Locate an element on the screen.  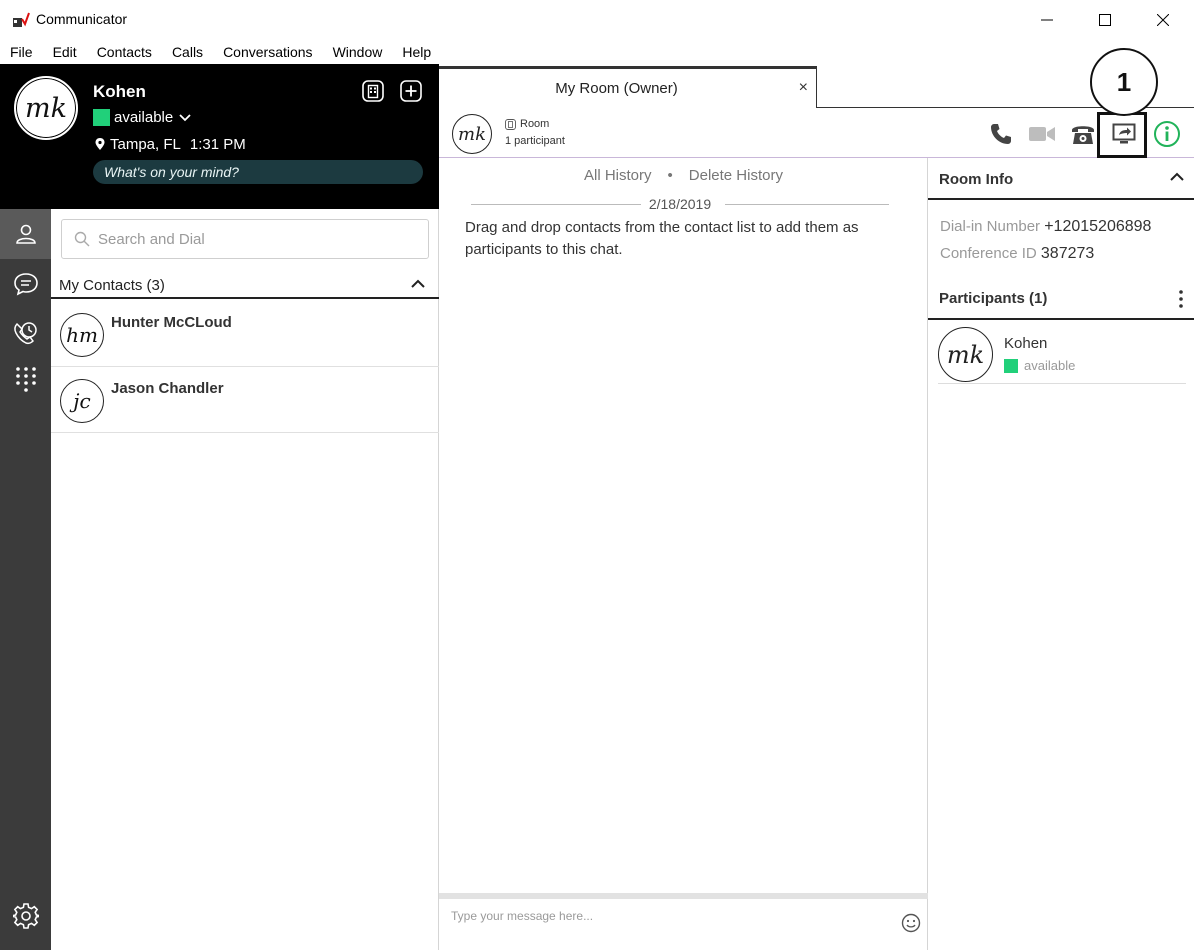
search-icon is located at coordinates (82, 239).